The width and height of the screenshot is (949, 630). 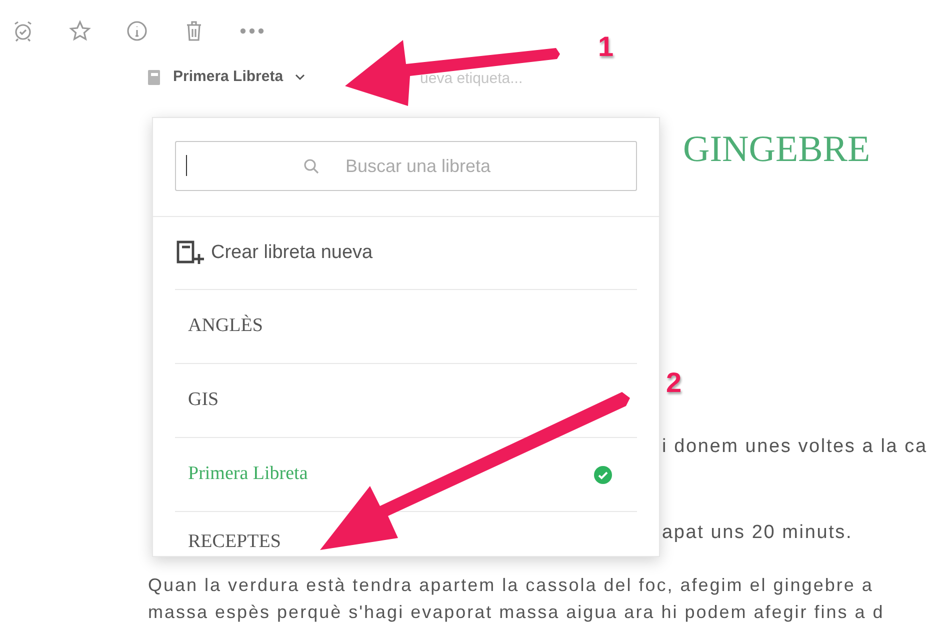 What do you see at coordinates (406, 166) in the screenshot?
I see `search-field: Buscar una libreta` at bounding box center [406, 166].